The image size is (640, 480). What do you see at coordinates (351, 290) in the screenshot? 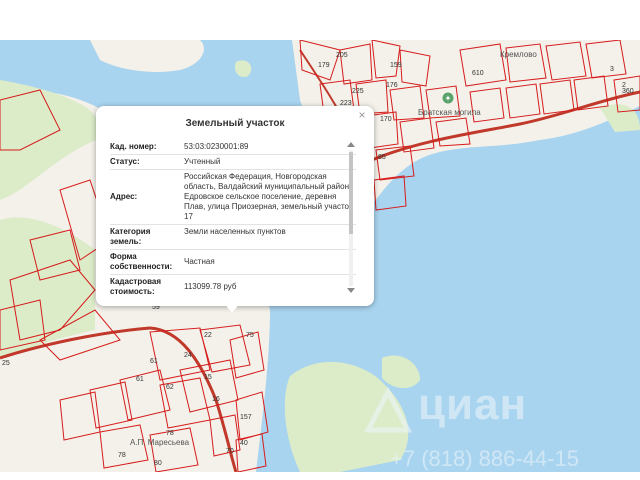
I see `scroll-down-arrow-icon` at bounding box center [351, 290].